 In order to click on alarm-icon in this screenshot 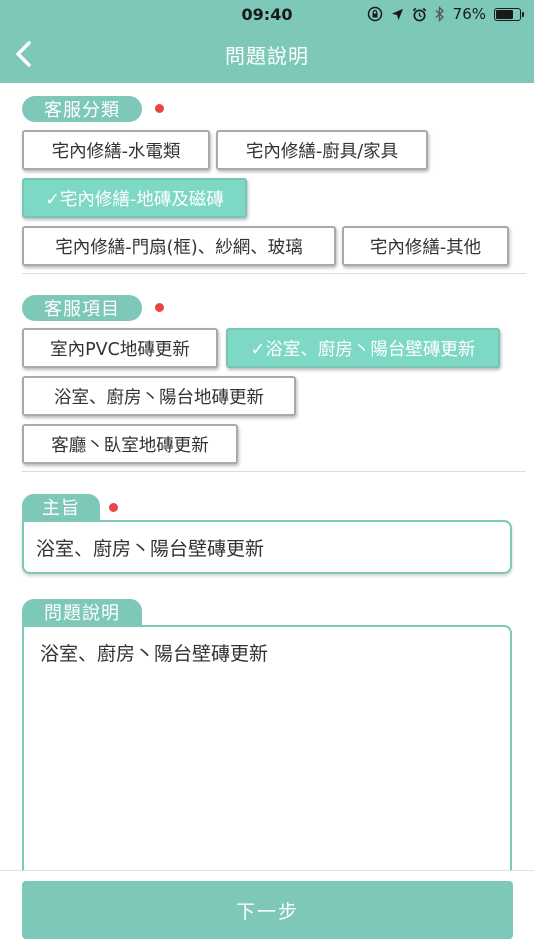, I will do `click(419, 14)`.